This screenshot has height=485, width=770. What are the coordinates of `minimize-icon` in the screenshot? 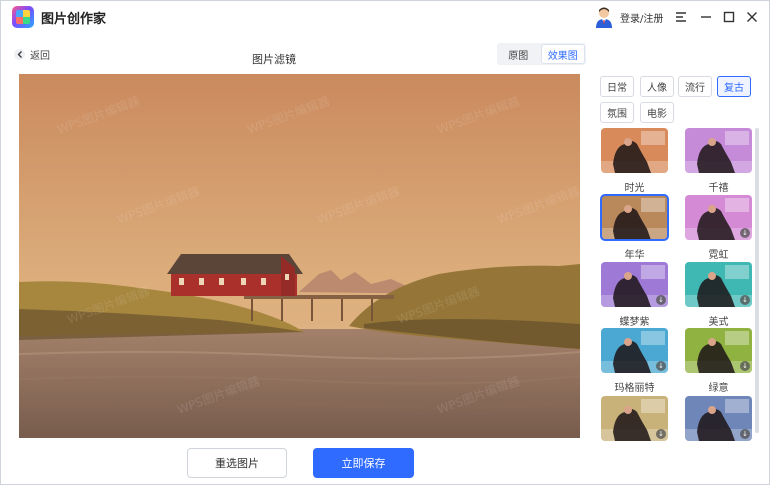 It's located at (706, 17).